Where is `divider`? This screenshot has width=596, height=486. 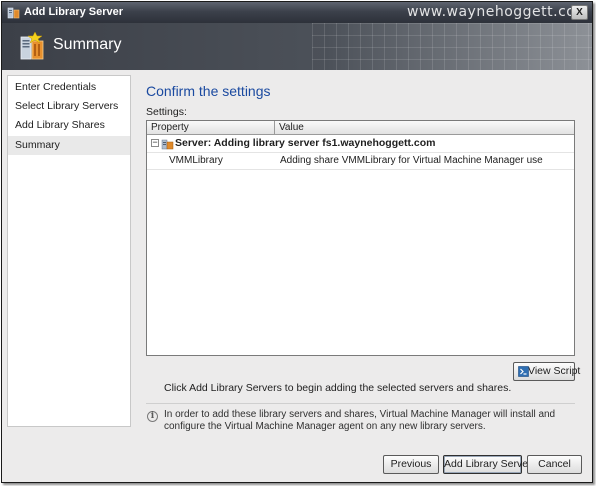 divider is located at coordinates (360, 403).